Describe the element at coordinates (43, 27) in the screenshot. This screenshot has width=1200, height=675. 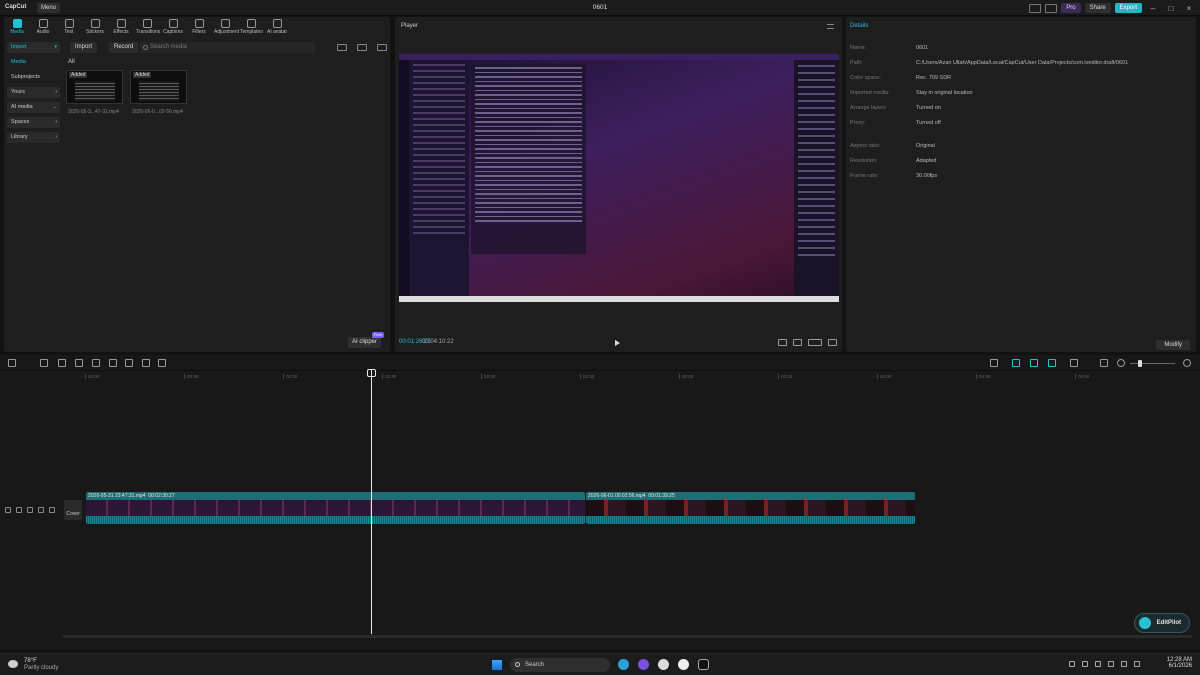
I see `tab-audio: Audio` at that location.